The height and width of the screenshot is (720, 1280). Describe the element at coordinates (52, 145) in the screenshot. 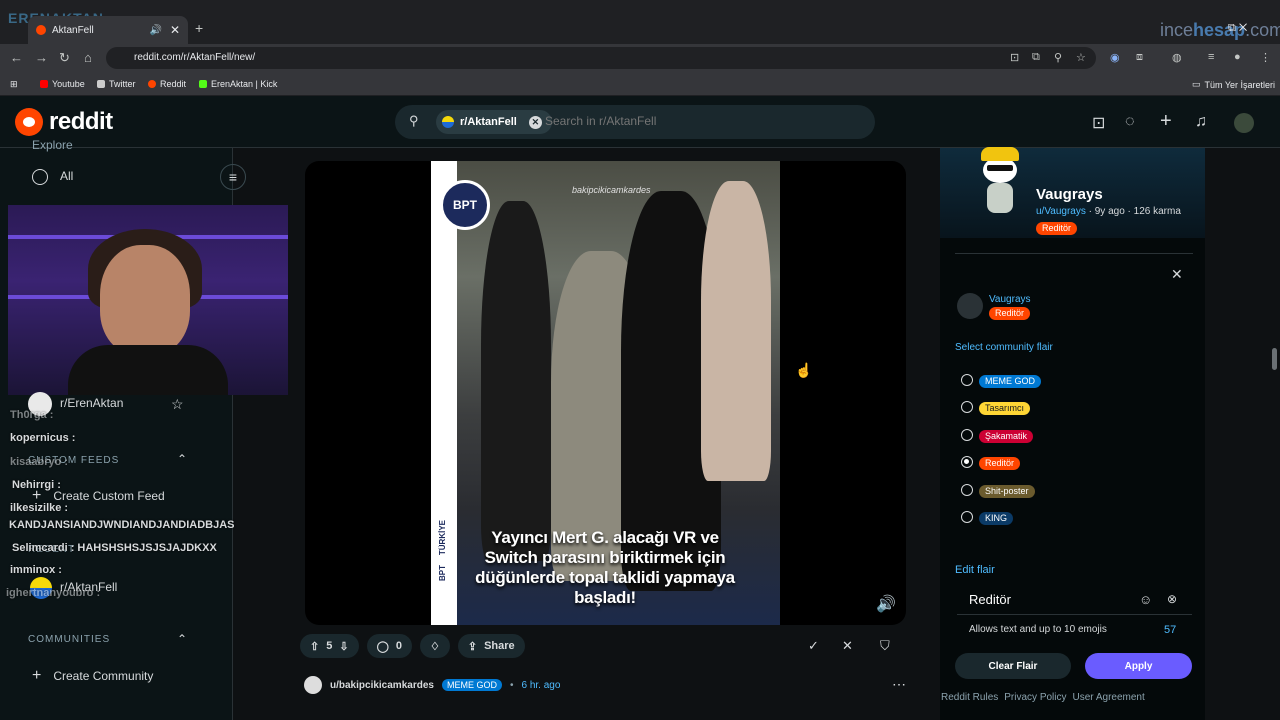

I see `sidebar-item-explore: Explore` at that location.